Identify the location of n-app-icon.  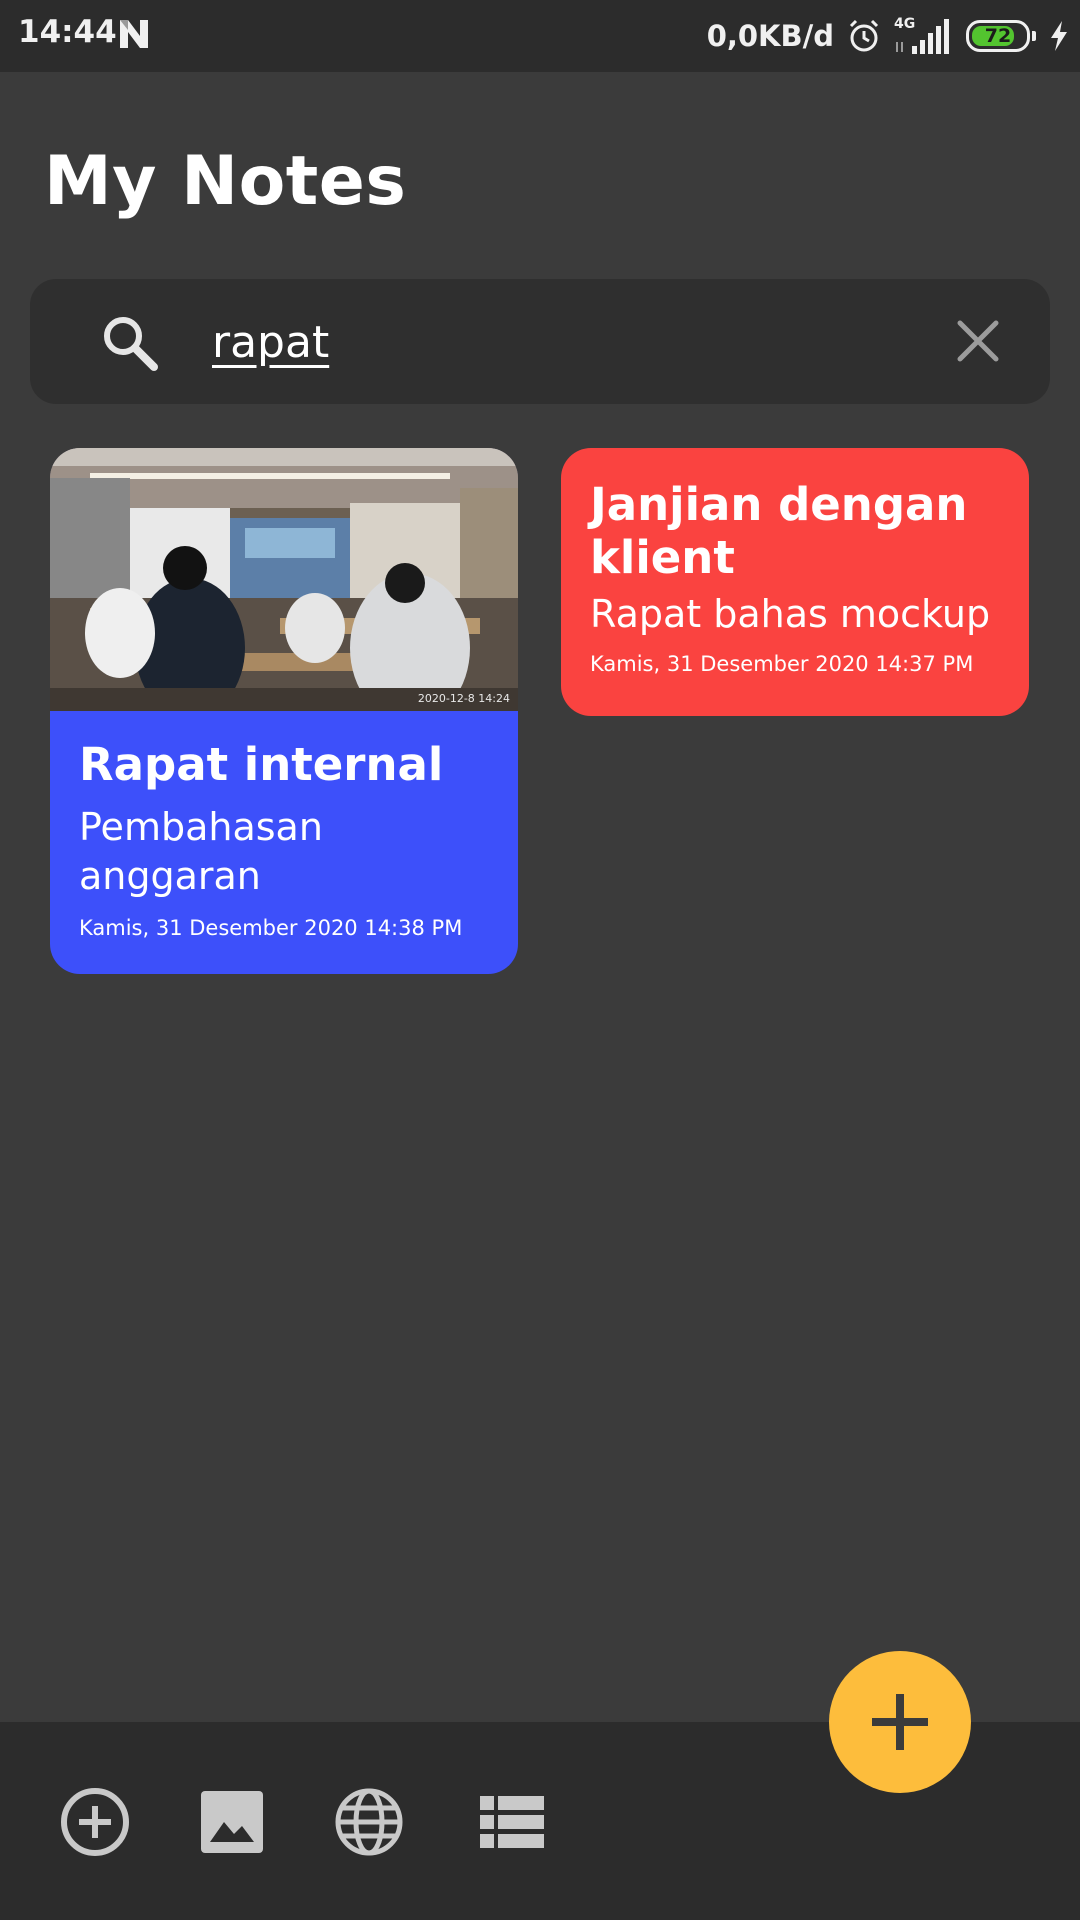
(134, 34).